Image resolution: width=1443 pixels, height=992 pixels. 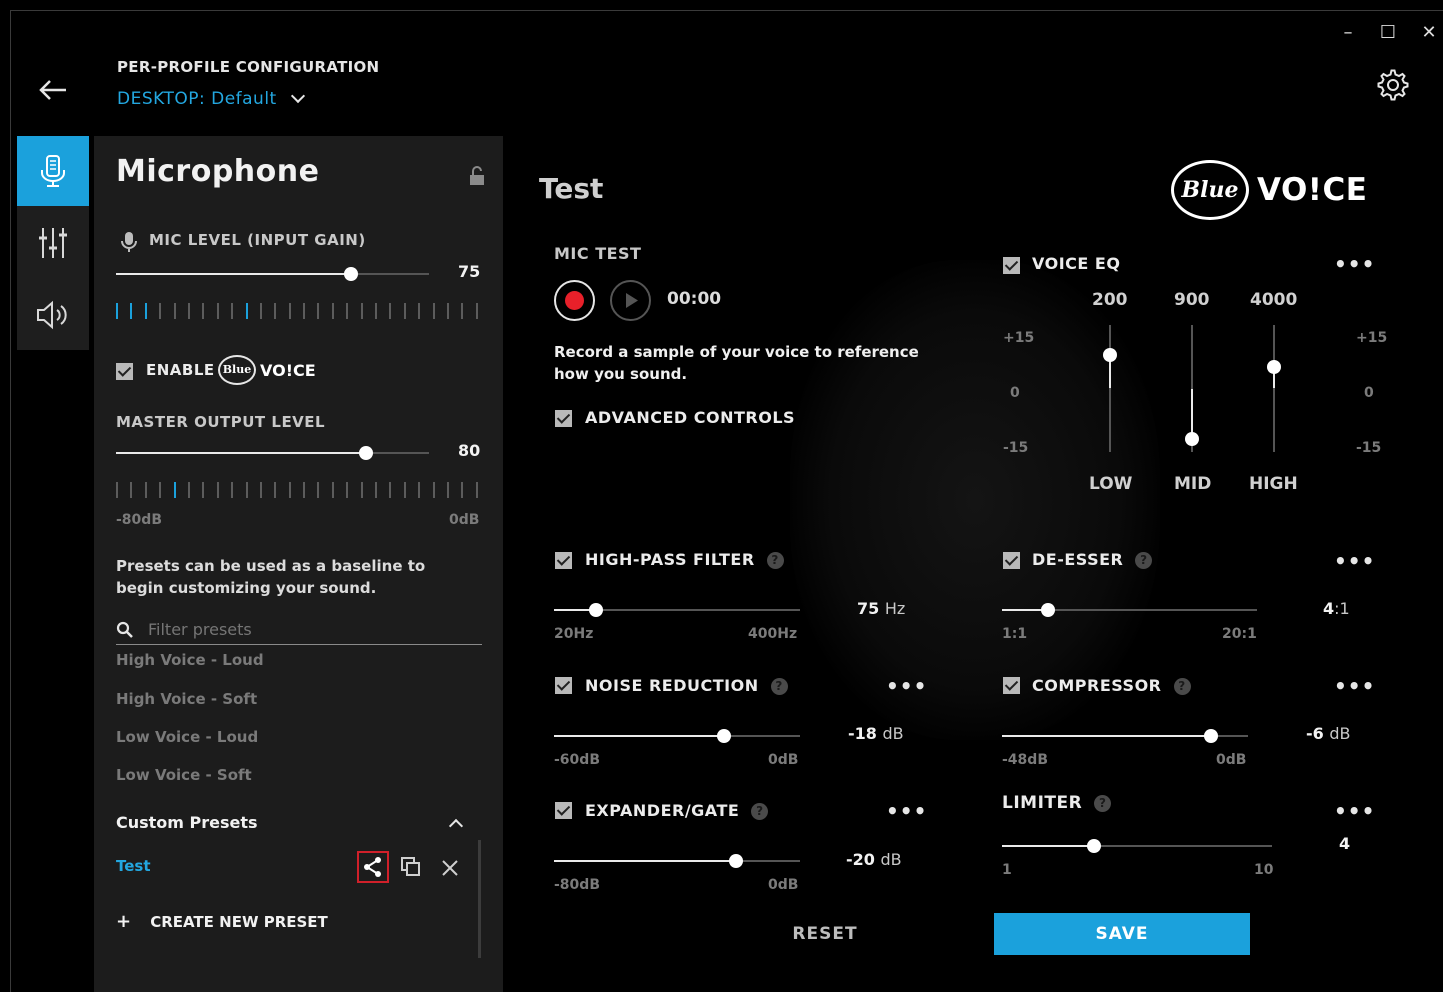 I want to click on expander-help-icon: ?, so click(x=760, y=811).